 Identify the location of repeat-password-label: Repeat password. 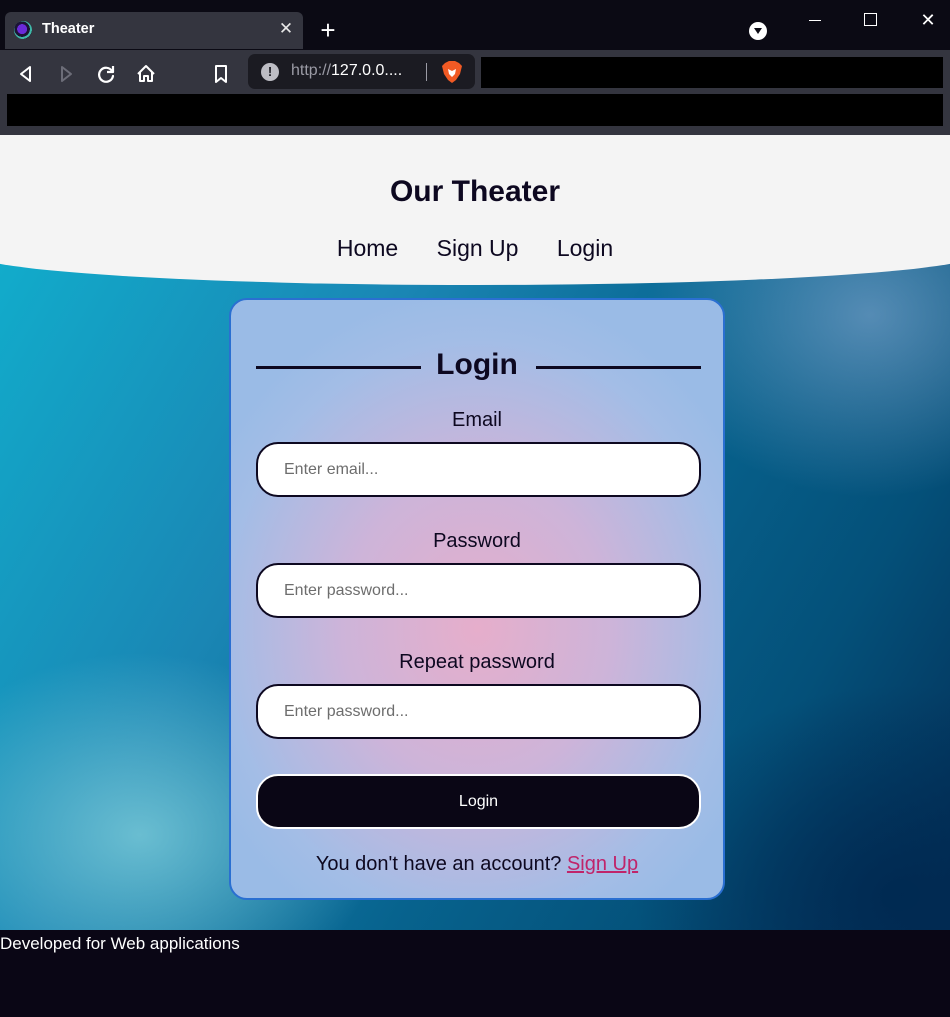
(477, 662).